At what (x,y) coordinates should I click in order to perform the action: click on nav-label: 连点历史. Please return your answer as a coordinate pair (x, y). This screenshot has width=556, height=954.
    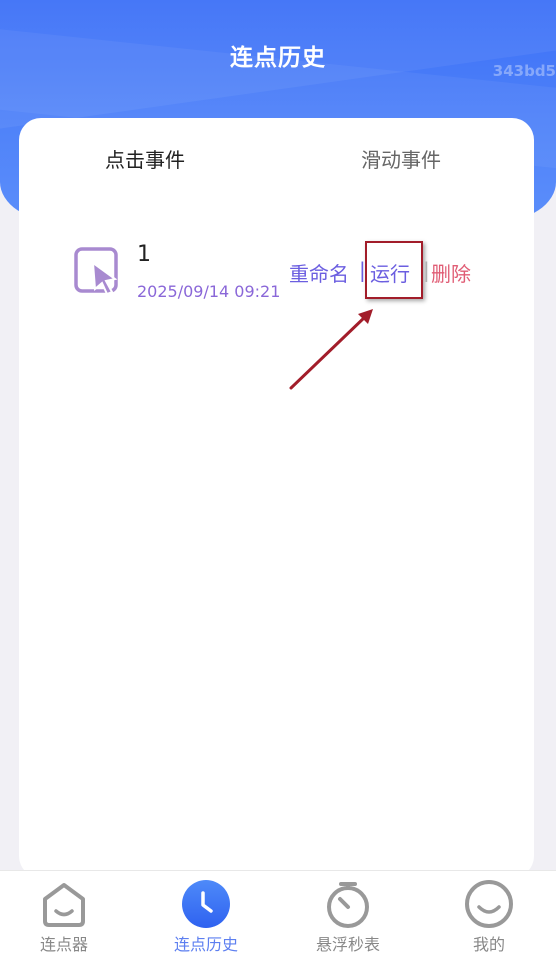
    Looking at the image, I should click on (205, 944).